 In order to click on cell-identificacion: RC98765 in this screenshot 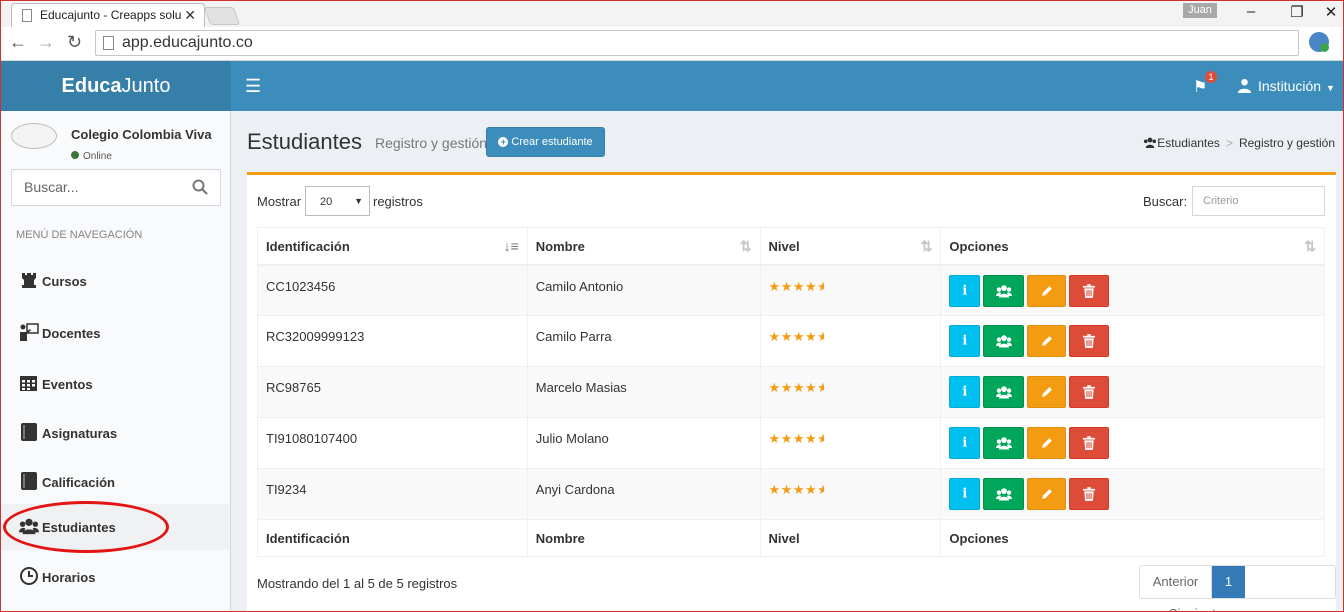, I will do `click(392, 392)`.